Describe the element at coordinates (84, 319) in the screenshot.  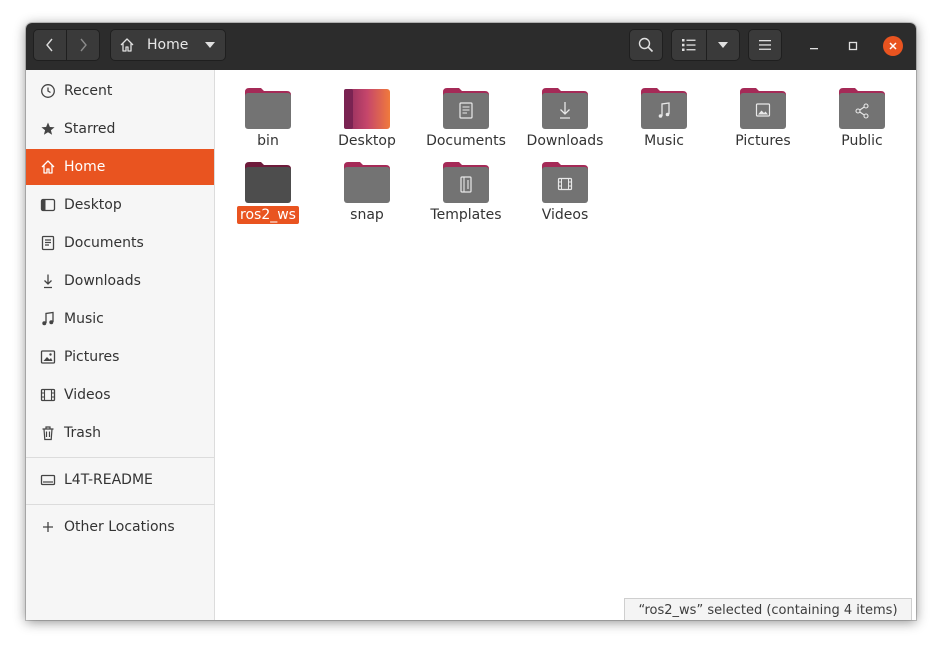
I see `sidebar-item-label: Music` at that location.